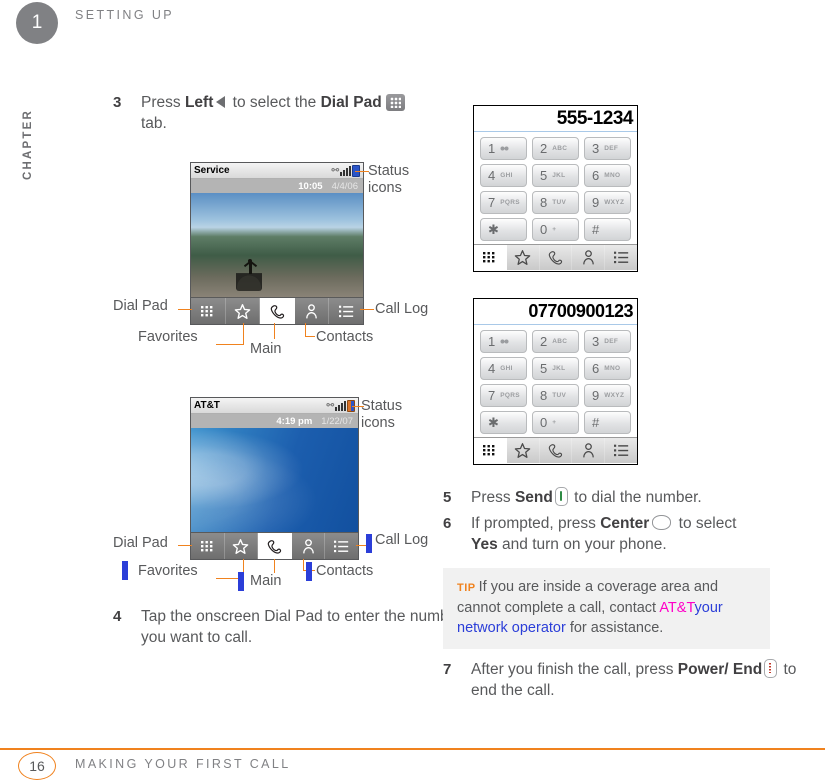  I want to click on phone1-tab-bar, so click(277, 310).